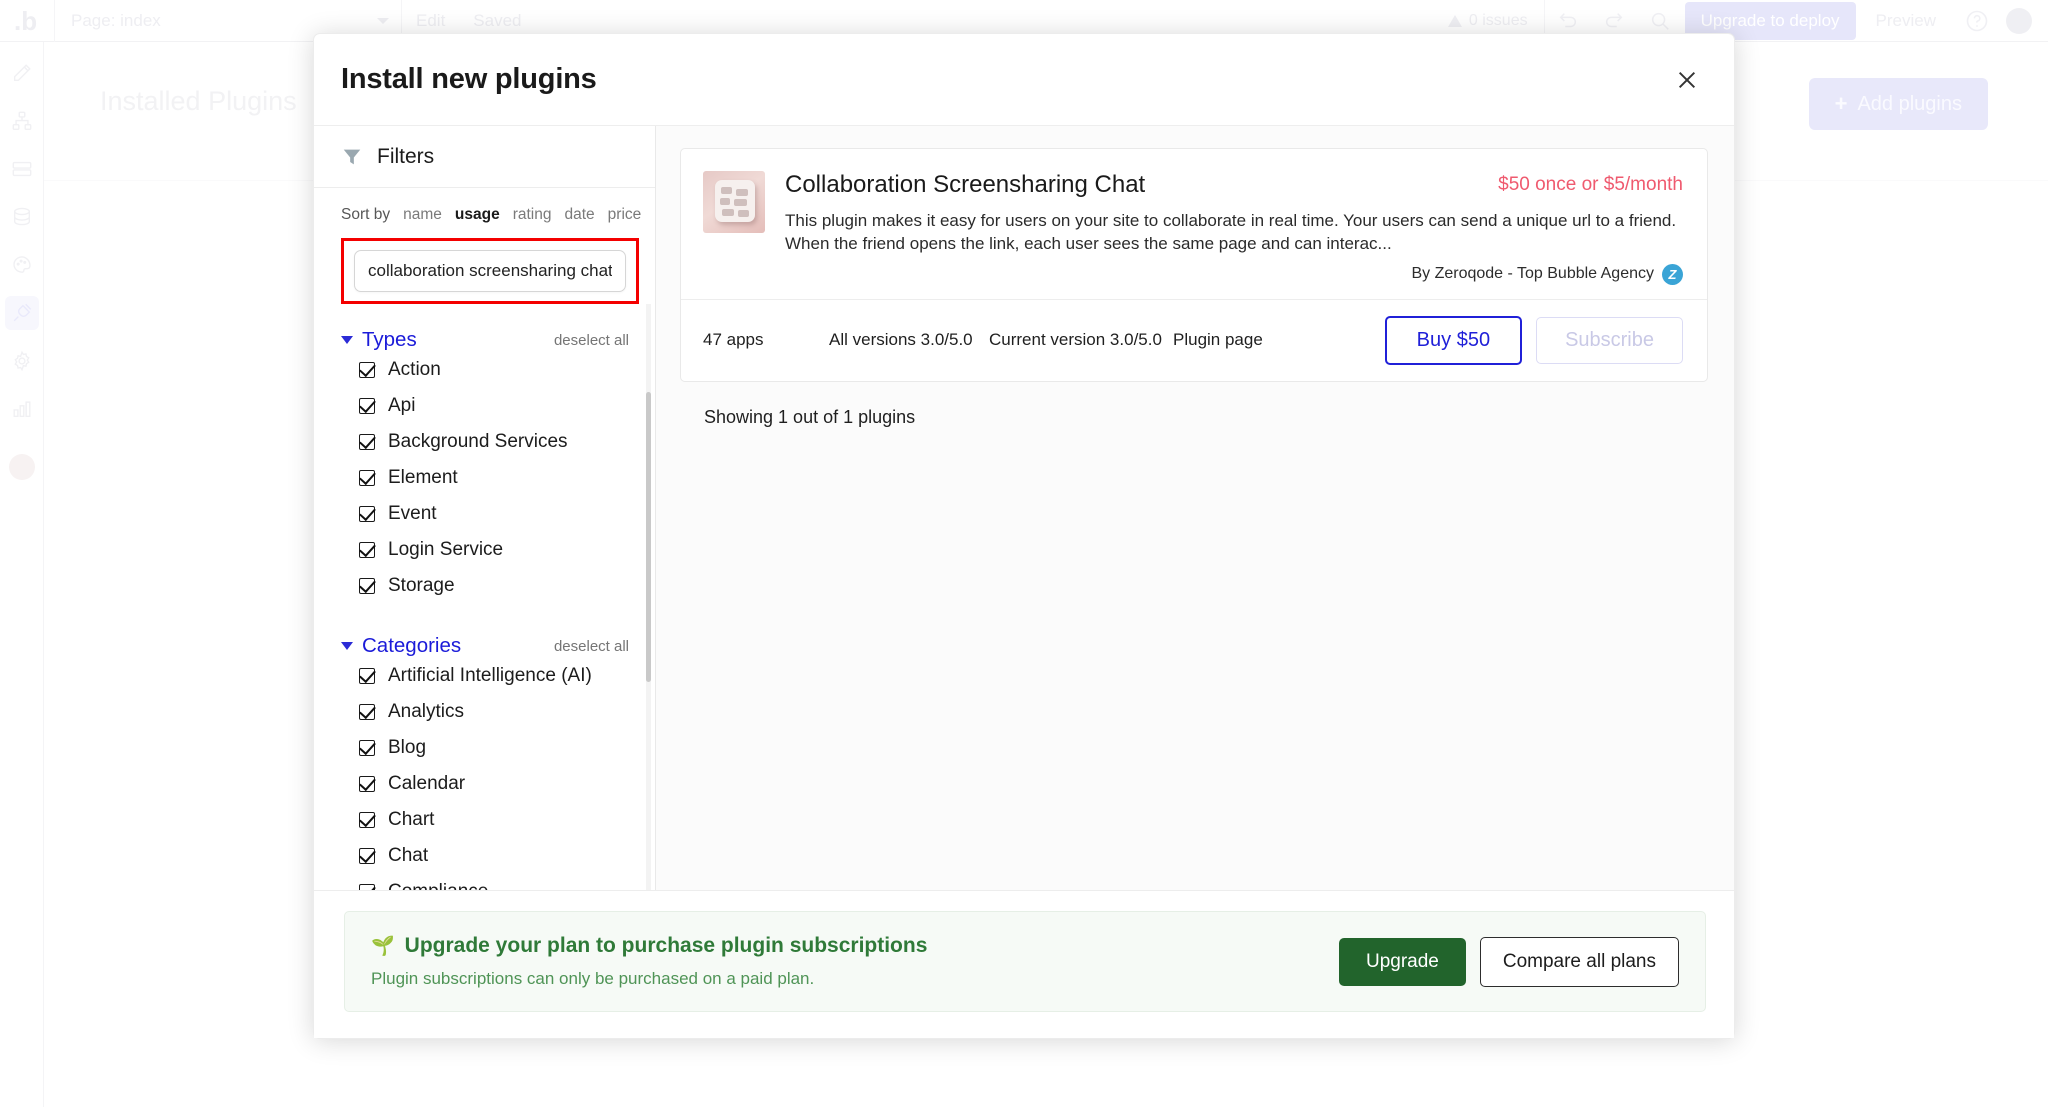 The height and width of the screenshot is (1107, 2048). Describe the element at coordinates (477, 215) in the screenshot. I see `sort-option-usage: usage` at that location.